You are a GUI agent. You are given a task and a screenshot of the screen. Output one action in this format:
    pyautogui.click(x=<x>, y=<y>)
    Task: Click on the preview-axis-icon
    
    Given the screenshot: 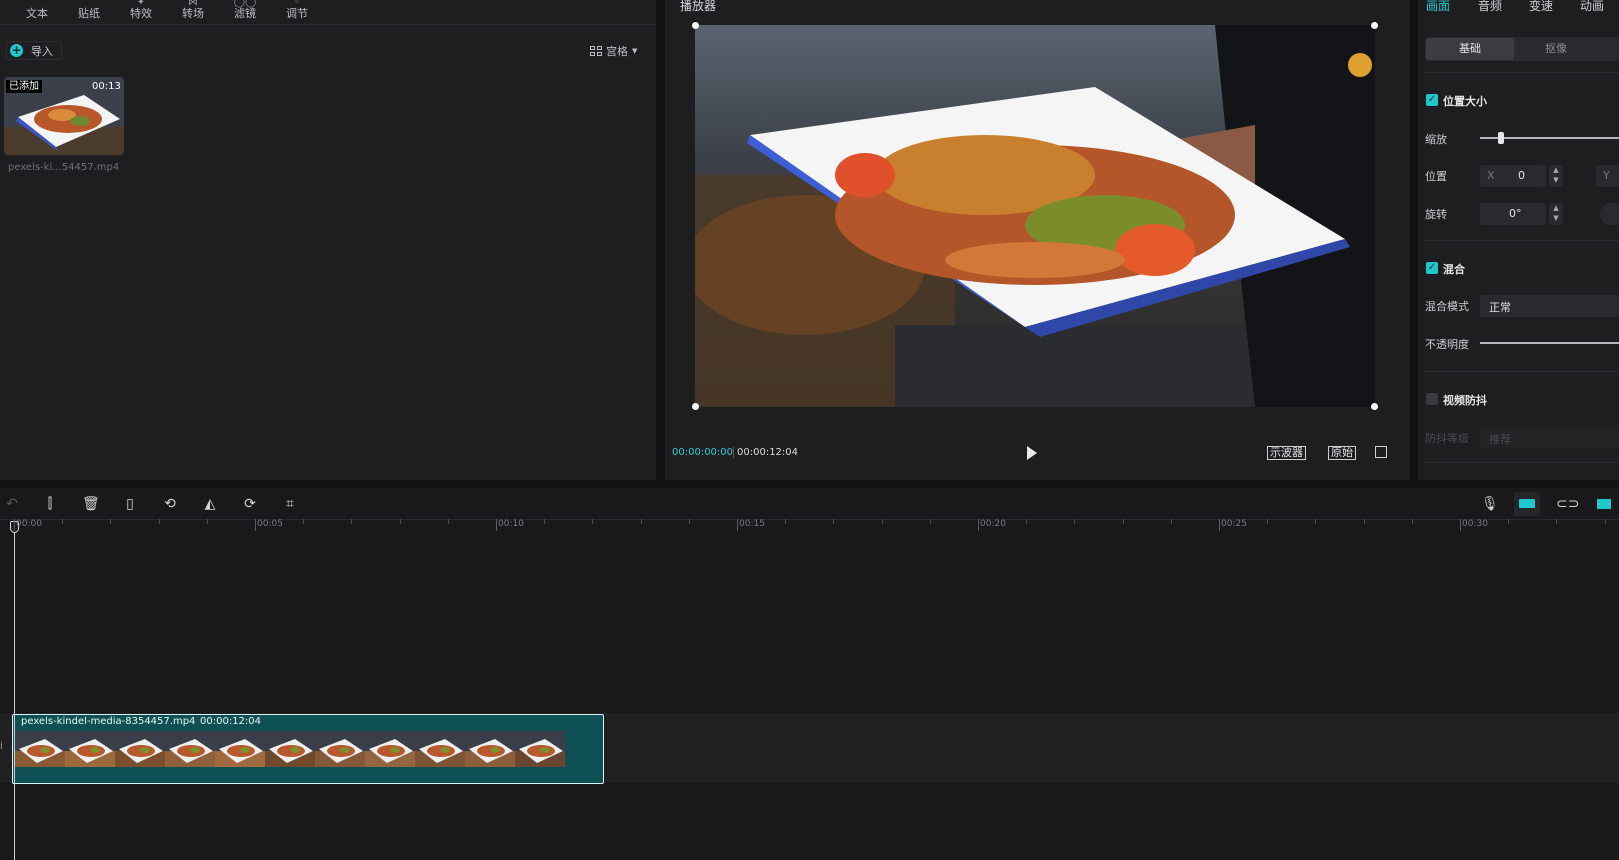 What is the action you would take?
    pyautogui.click(x=1604, y=504)
    